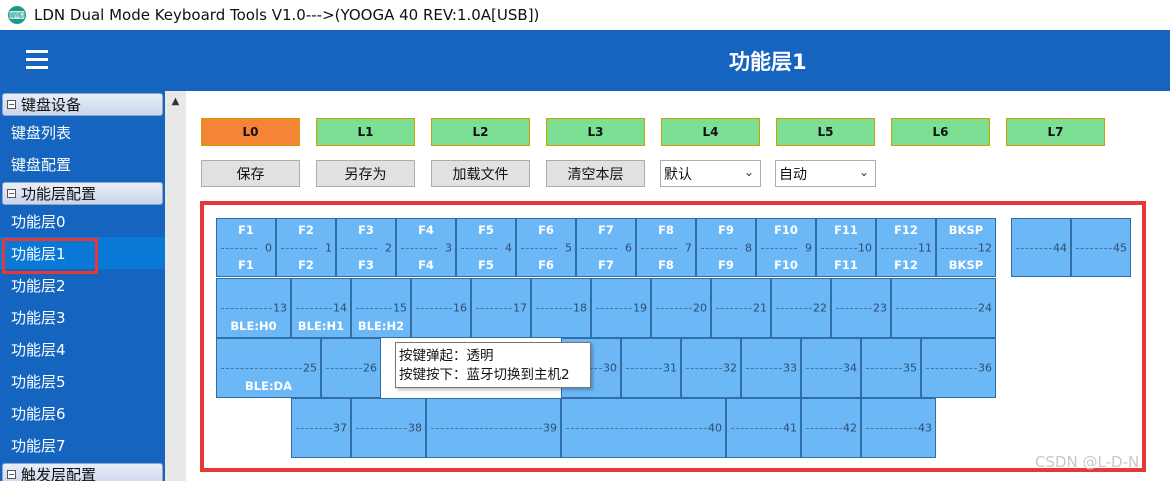 The width and height of the screenshot is (1170, 481). I want to click on key-20: 20, so click(681, 308).